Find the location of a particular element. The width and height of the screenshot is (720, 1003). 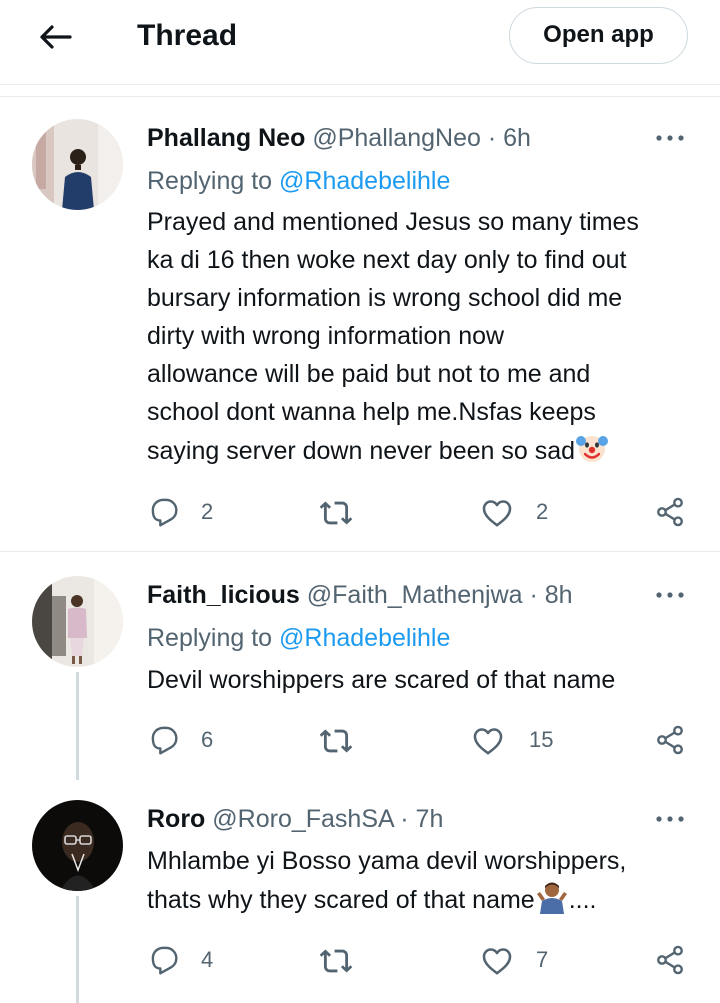

timestamp: 6h is located at coordinates (517, 138).